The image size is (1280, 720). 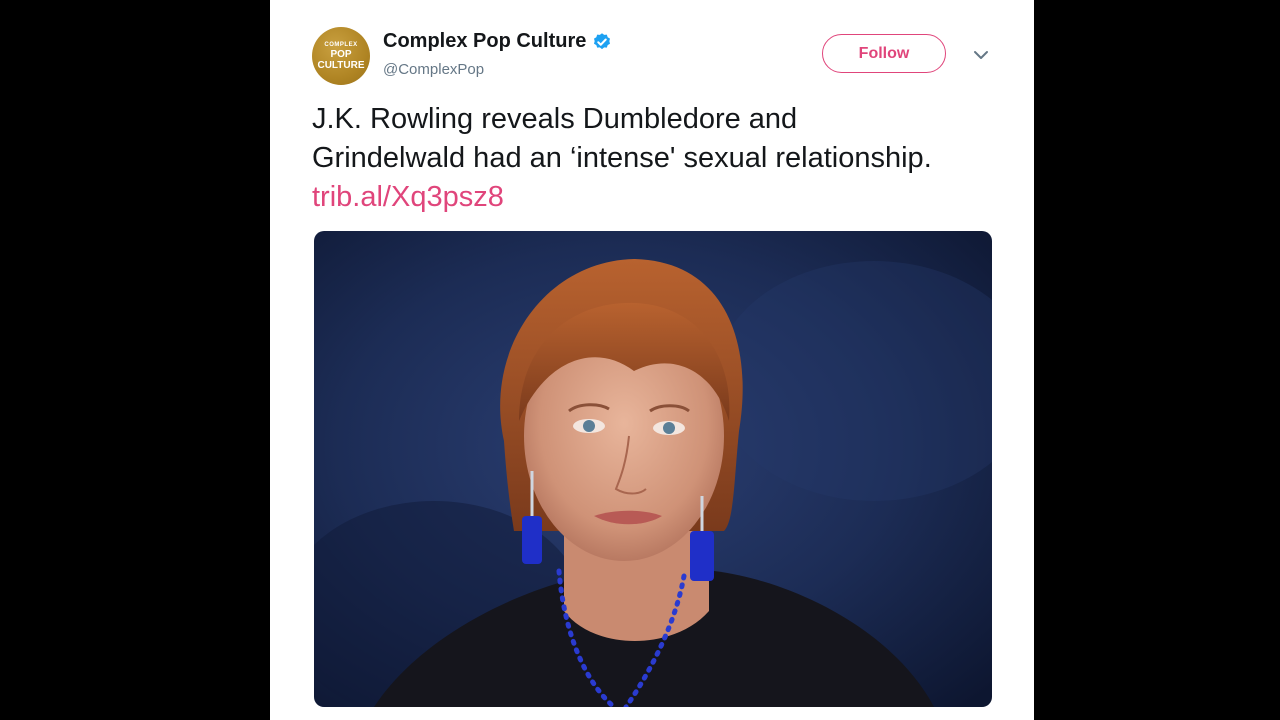 What do you see at coordinates (341, 59) in the screenshot?
I see `avatar-brand-main: POP CULTURE` at bounding box center [341, 59].